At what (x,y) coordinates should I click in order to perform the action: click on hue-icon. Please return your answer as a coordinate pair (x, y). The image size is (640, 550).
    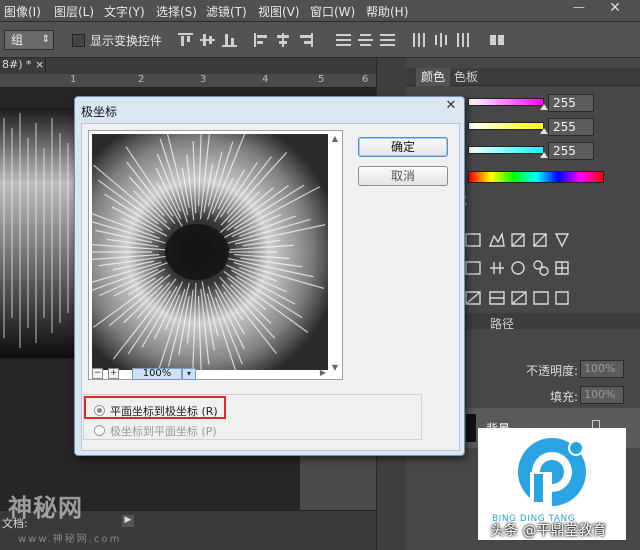
    Looking at the image, I should click on (473, 268).